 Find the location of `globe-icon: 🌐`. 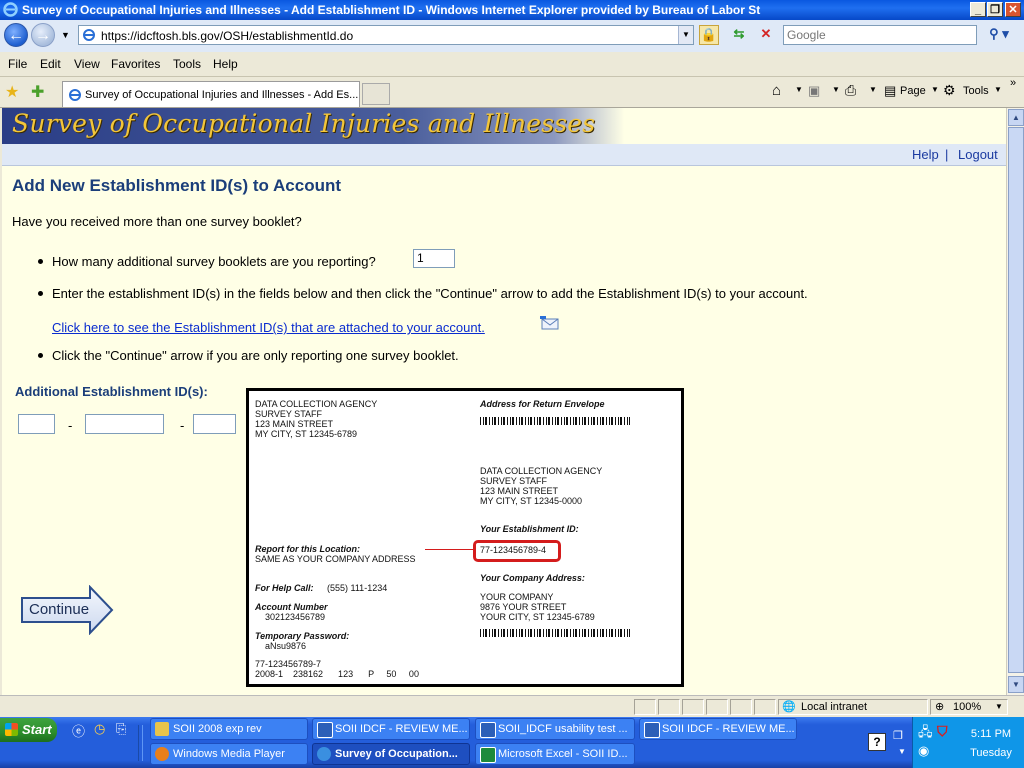

globe-icon: 🌐 is located at coordinates (789, 707).